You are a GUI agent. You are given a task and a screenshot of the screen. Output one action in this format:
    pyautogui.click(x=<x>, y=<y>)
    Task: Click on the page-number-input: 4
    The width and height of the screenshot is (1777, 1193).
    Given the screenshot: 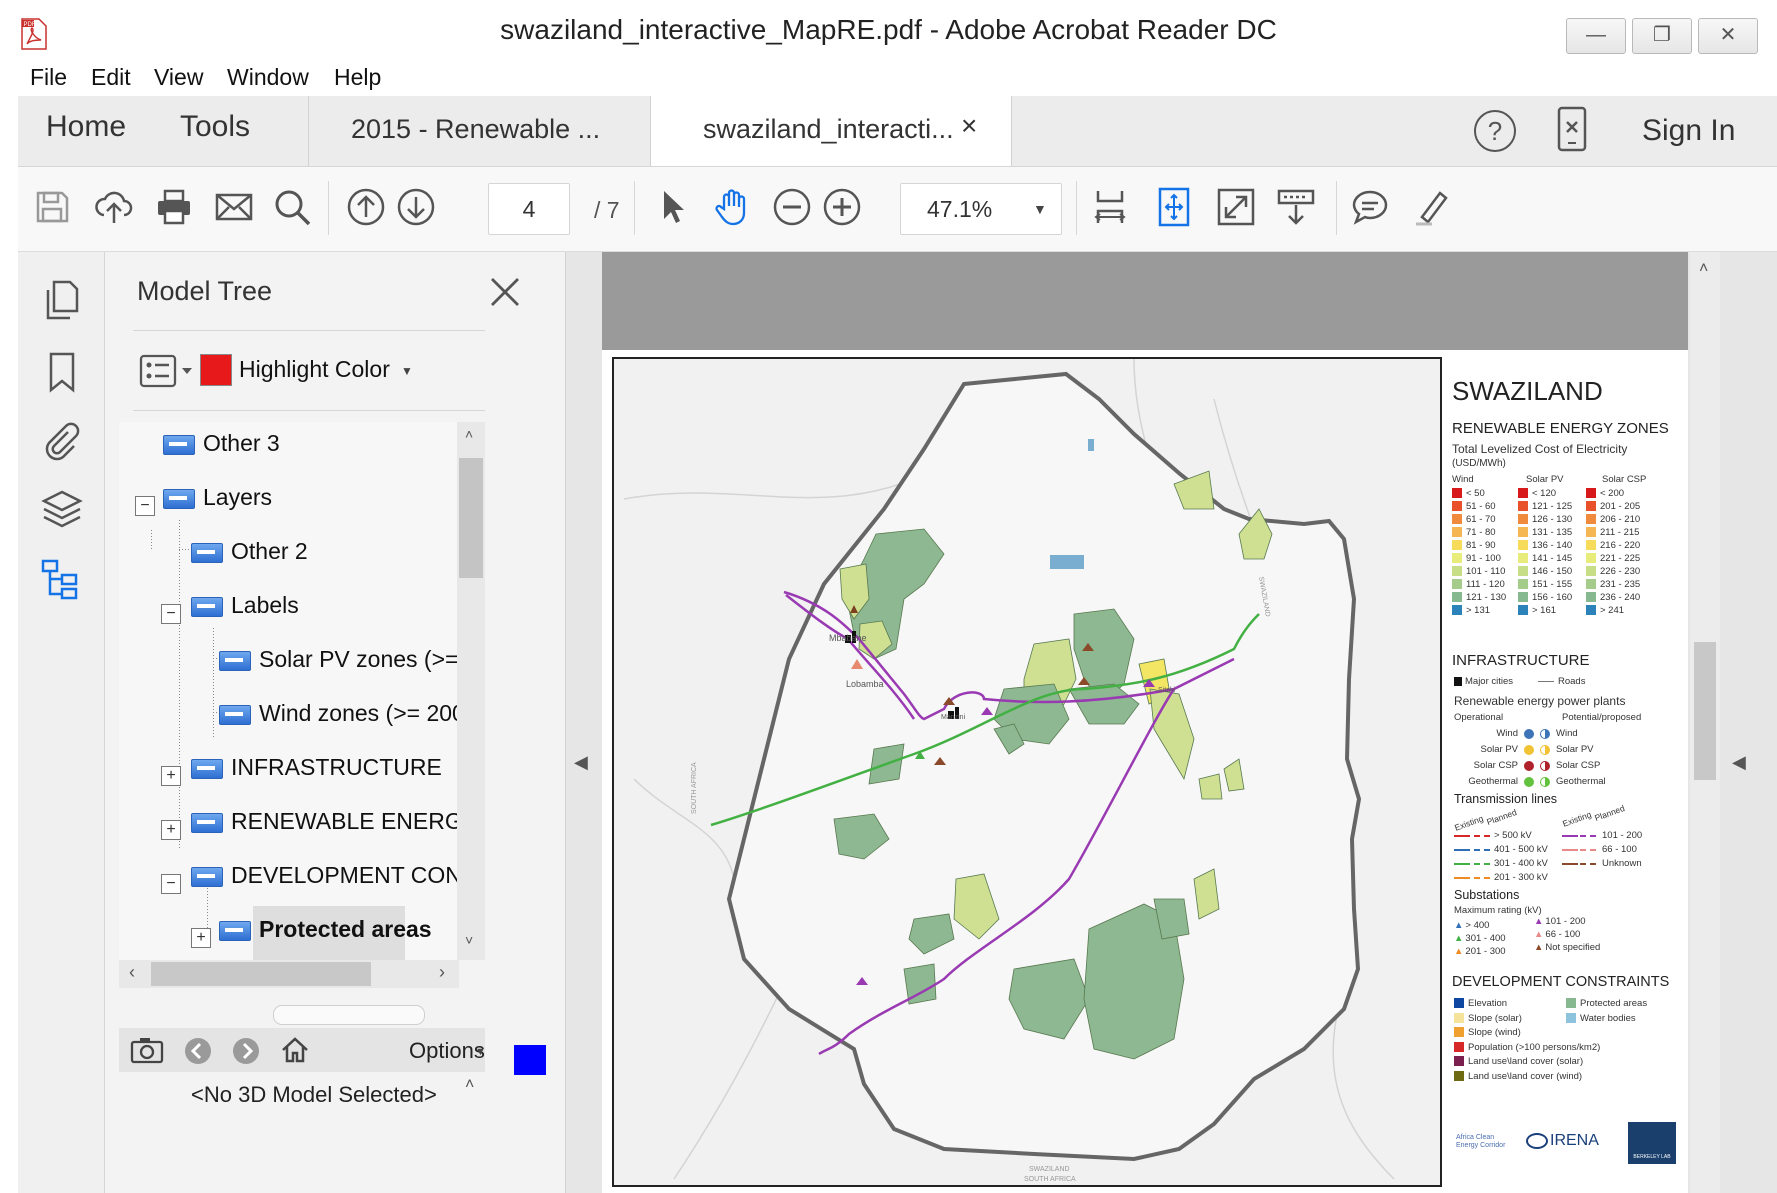 What is the action you would take?
    pyautogui.click(x=529, y=209)
    